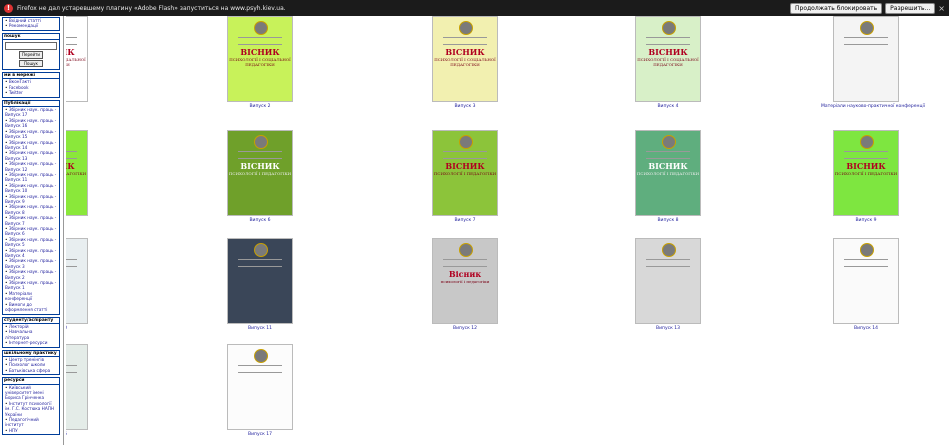 Image resolution: width=949 pixels, height=445 pixels. Describe the element at coordinates (465, 106) in the screenshot. I see `issue-caption-link: Випуск 3` at that location.